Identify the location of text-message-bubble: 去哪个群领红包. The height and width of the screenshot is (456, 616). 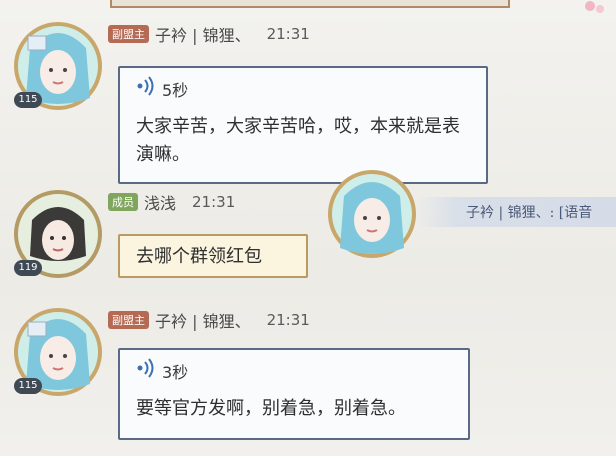
(213, 256).